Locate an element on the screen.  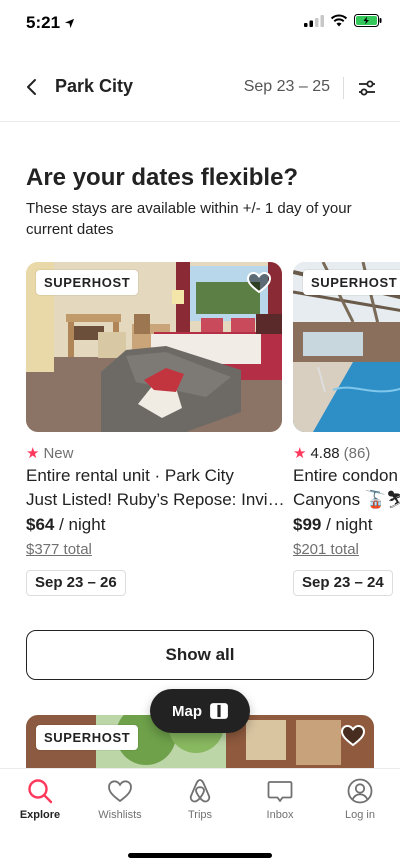
listing-price: $64 / night is located at coordinates (65, 525).